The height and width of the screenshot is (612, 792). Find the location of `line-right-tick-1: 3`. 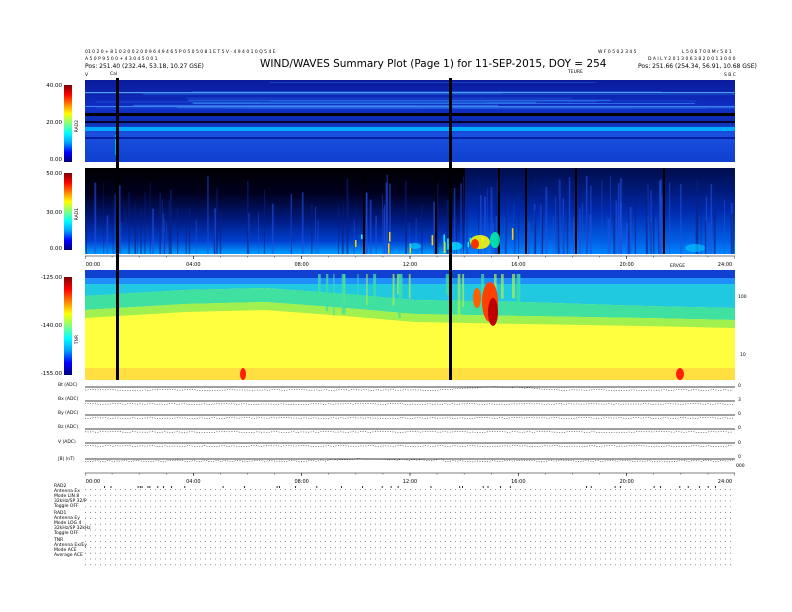

line-right-tick-1: 3 is located at coordinates (739, 400).